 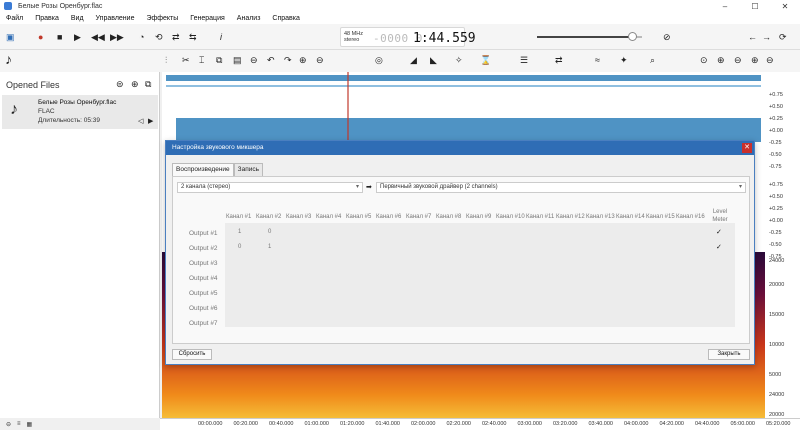 I want to click on reverse-icon: ⇄, so click(x=559, y=60).